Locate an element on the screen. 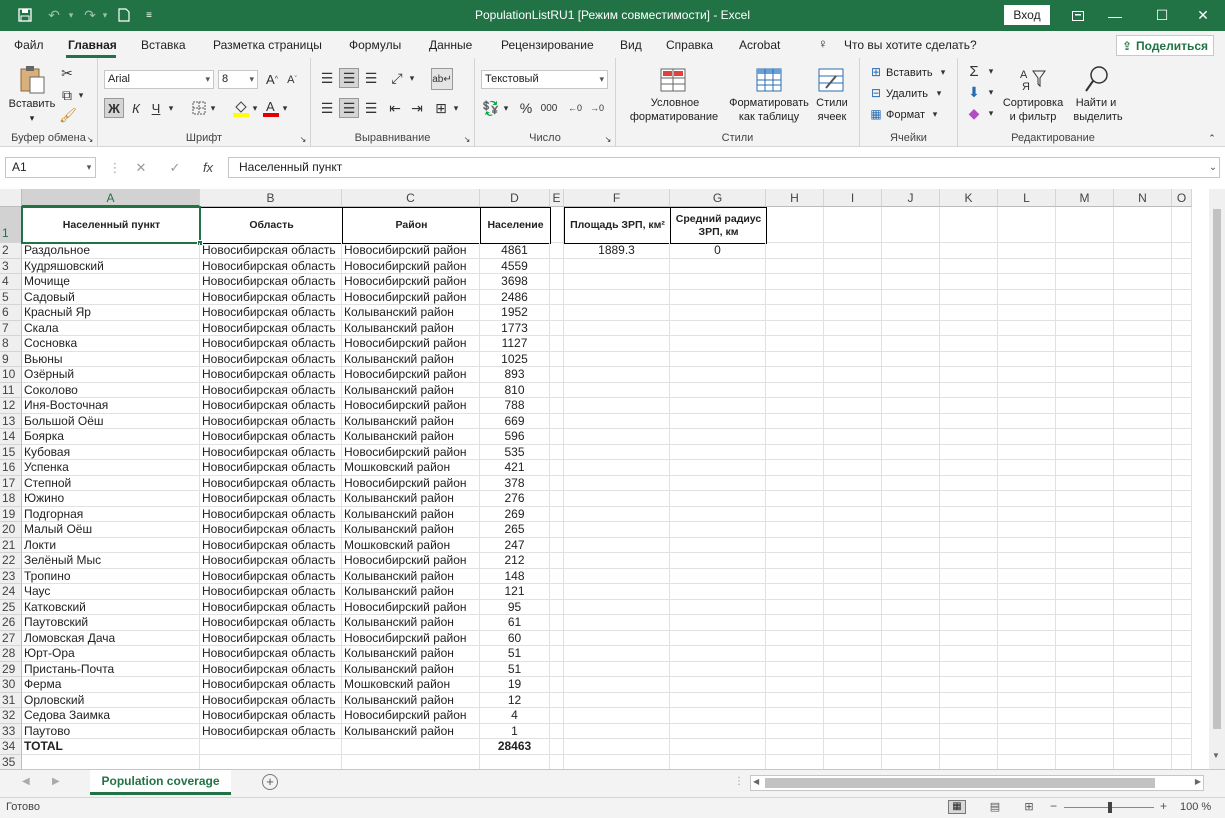 This screenshot has height=818, width=1225. clipboard-launcher-icon: ↘ is located at coordinates (90, 139).